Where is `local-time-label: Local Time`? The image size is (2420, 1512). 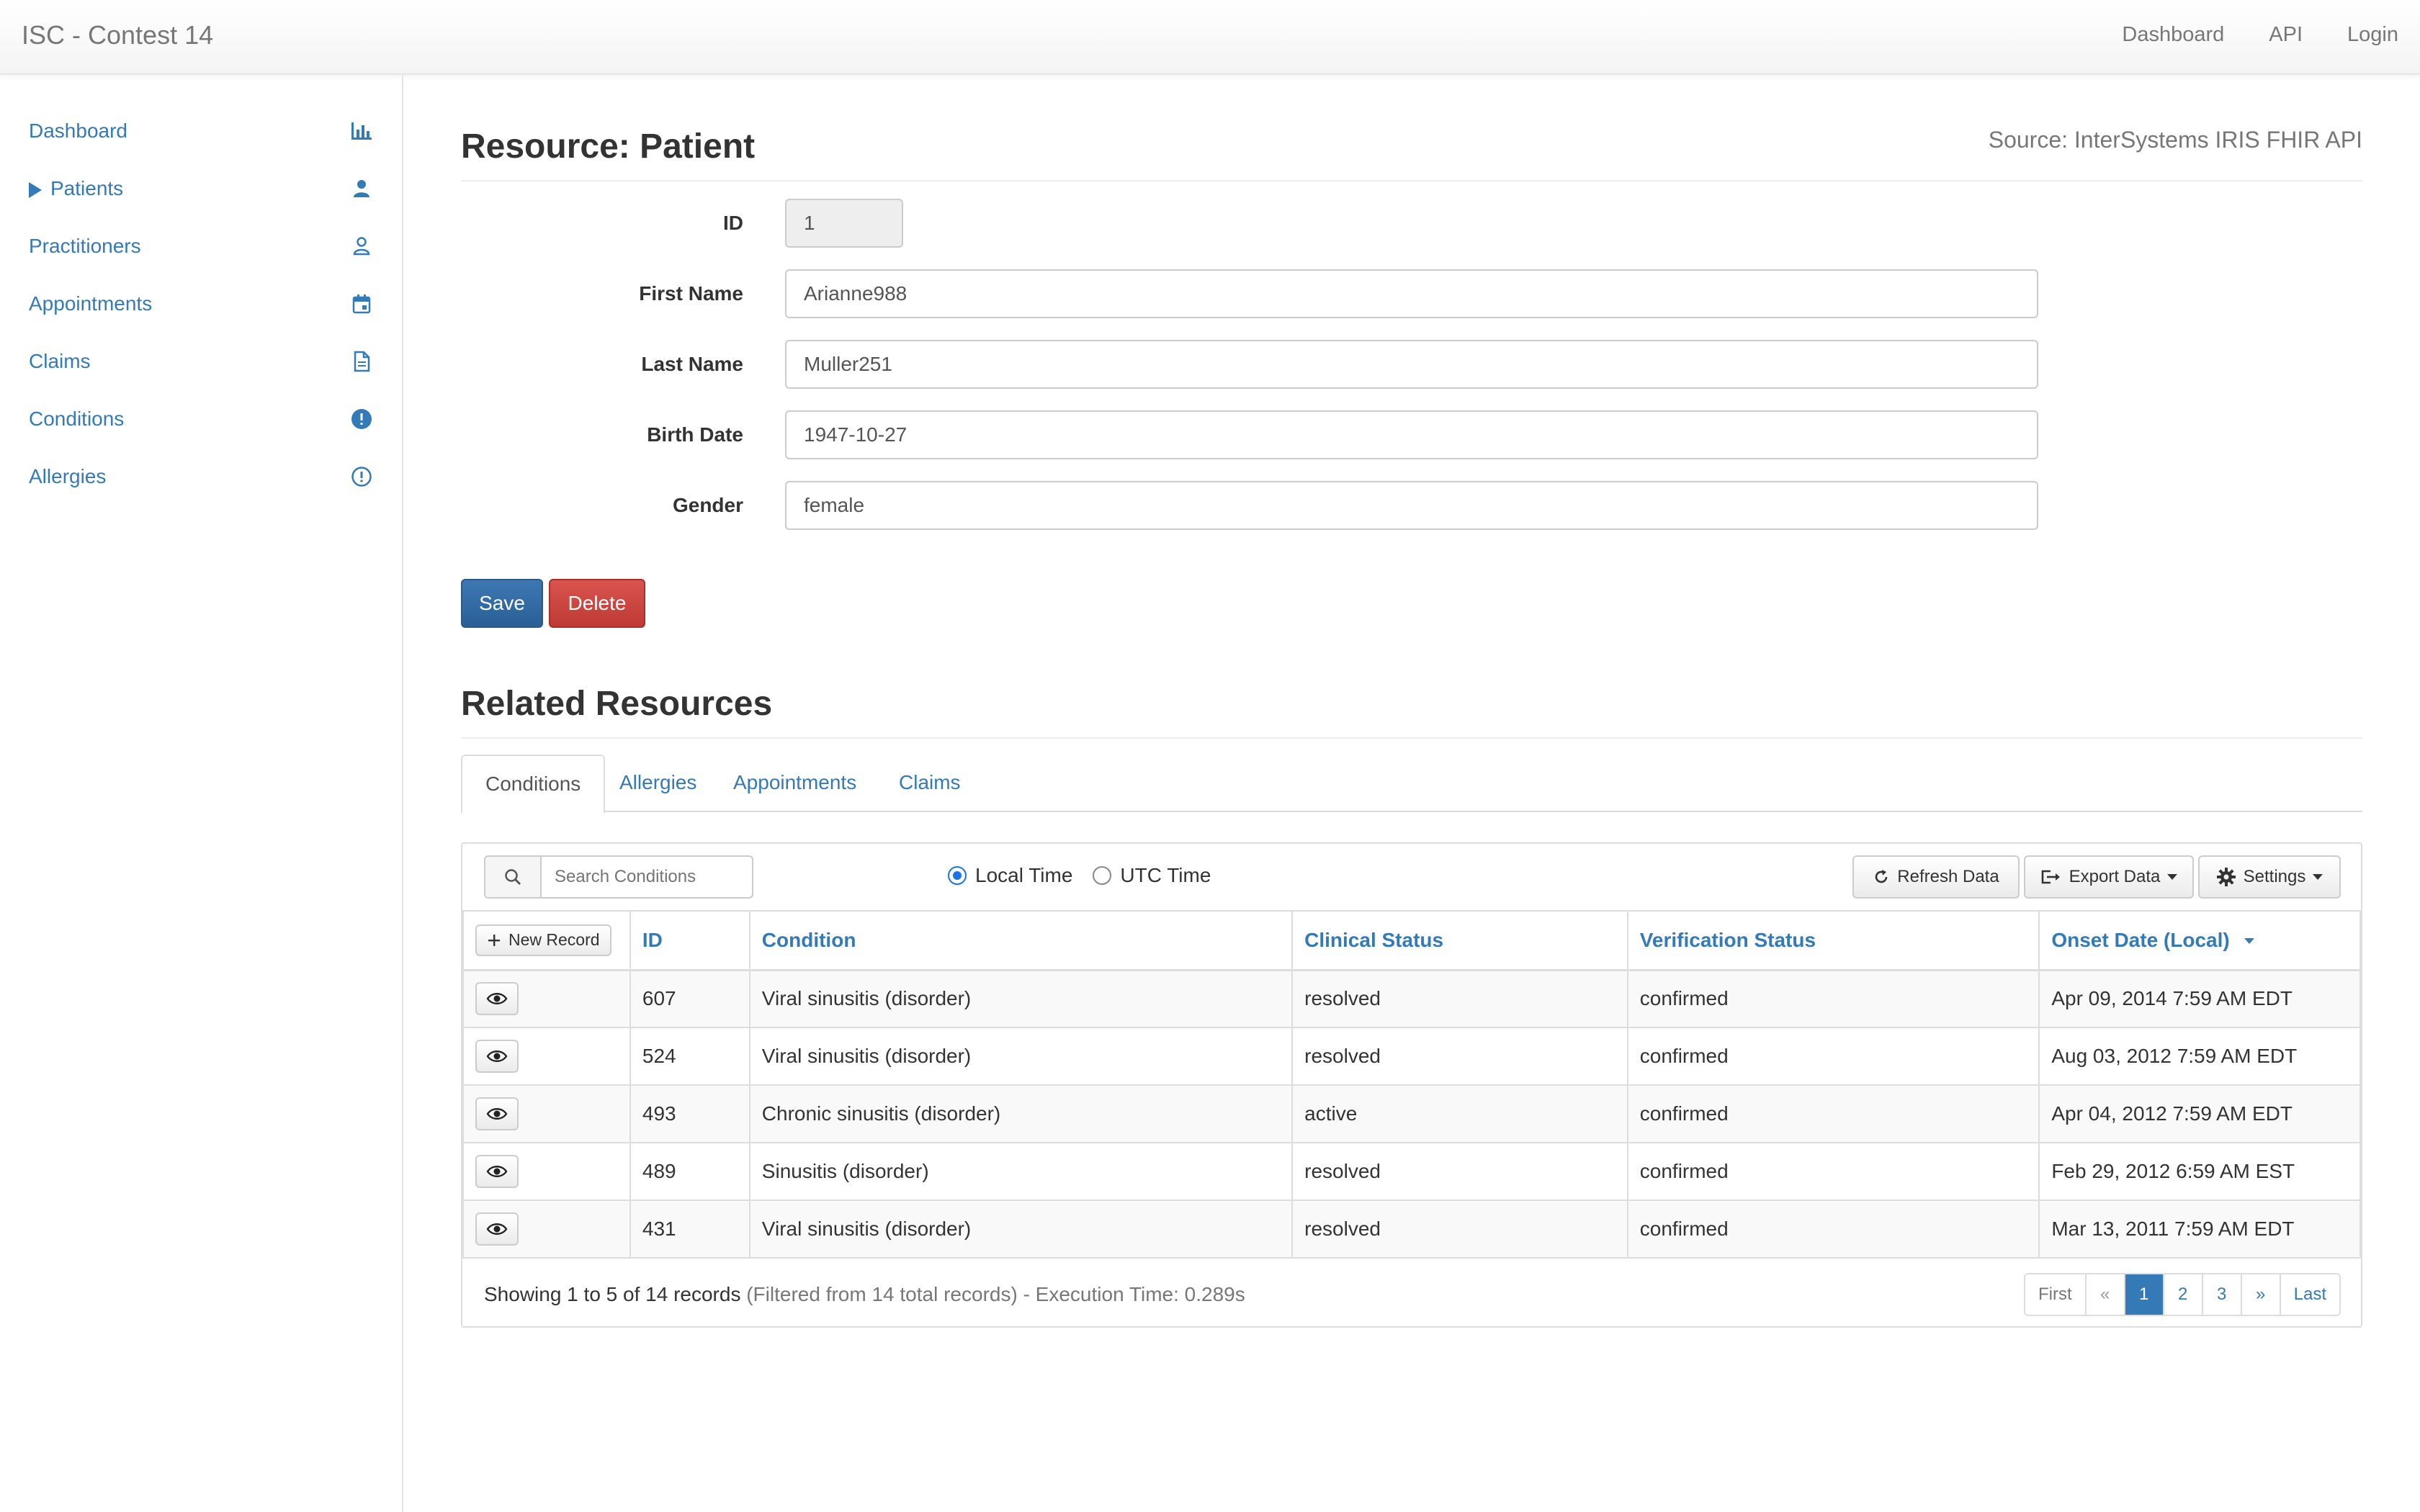
local-time-label: Local Time is located at coordinates (1023, 875).